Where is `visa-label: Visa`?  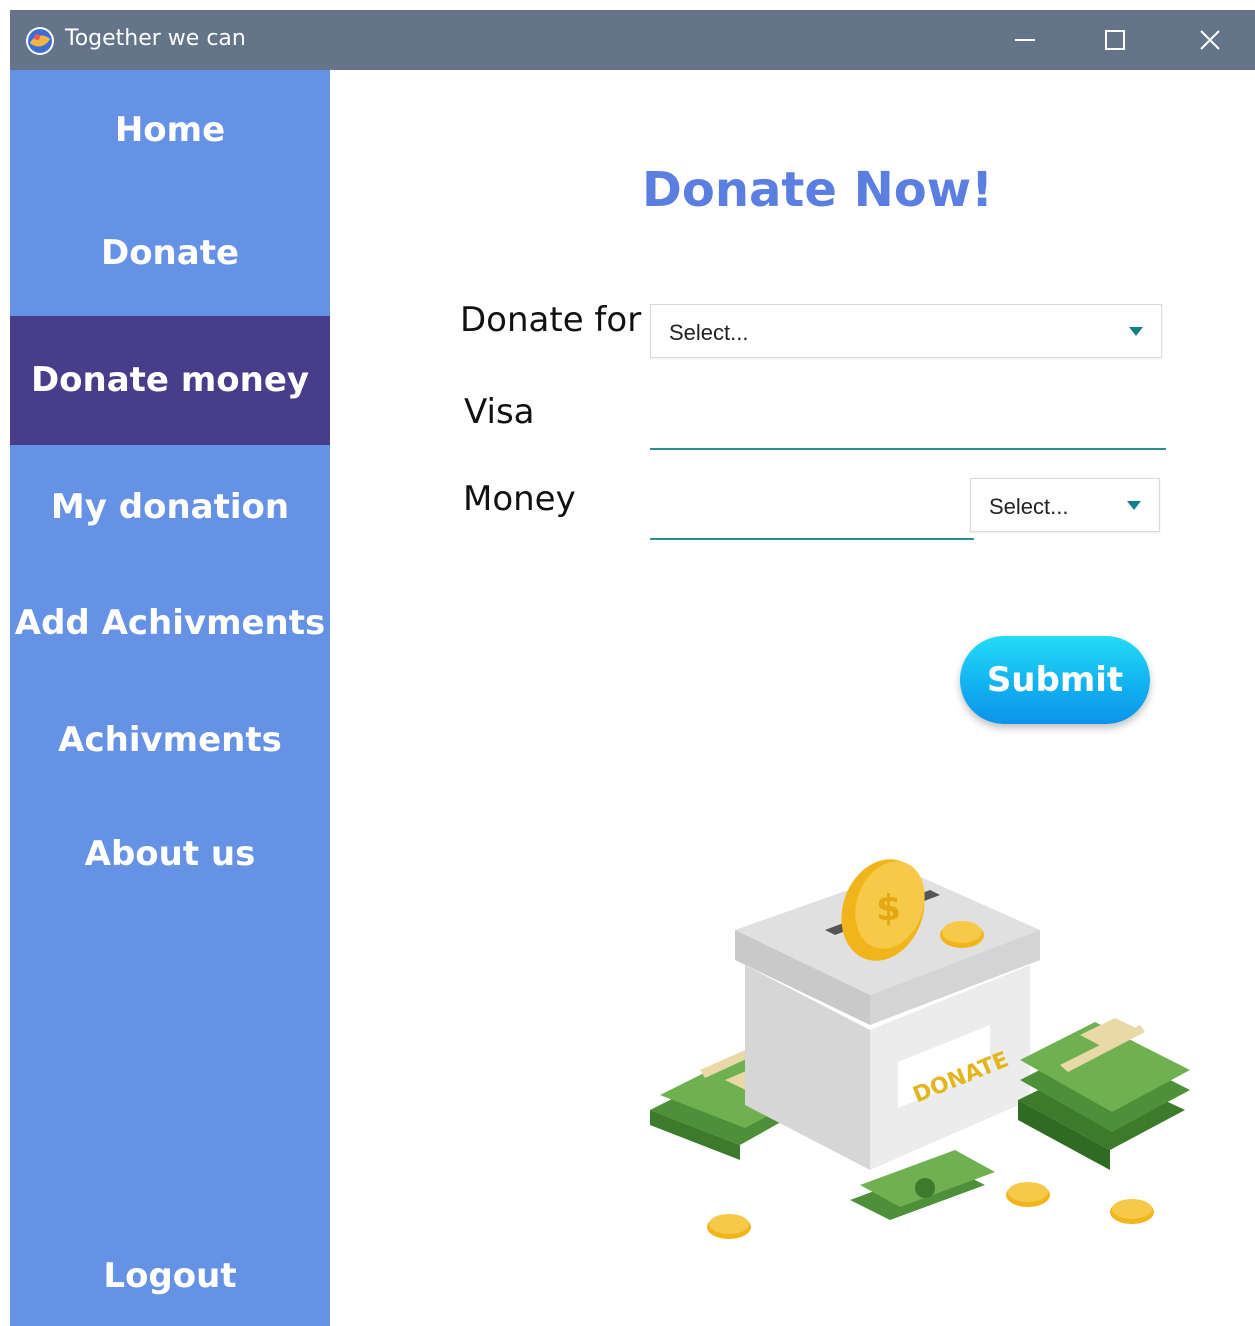
visa-label: Visa is located at coordinates (499, 412).